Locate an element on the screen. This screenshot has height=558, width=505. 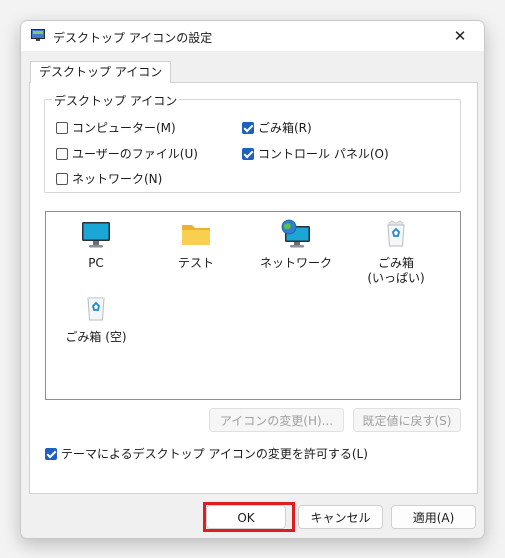
user-files-checkbox: ユーザーのファイル(U) is located at coordinates (127, 153).